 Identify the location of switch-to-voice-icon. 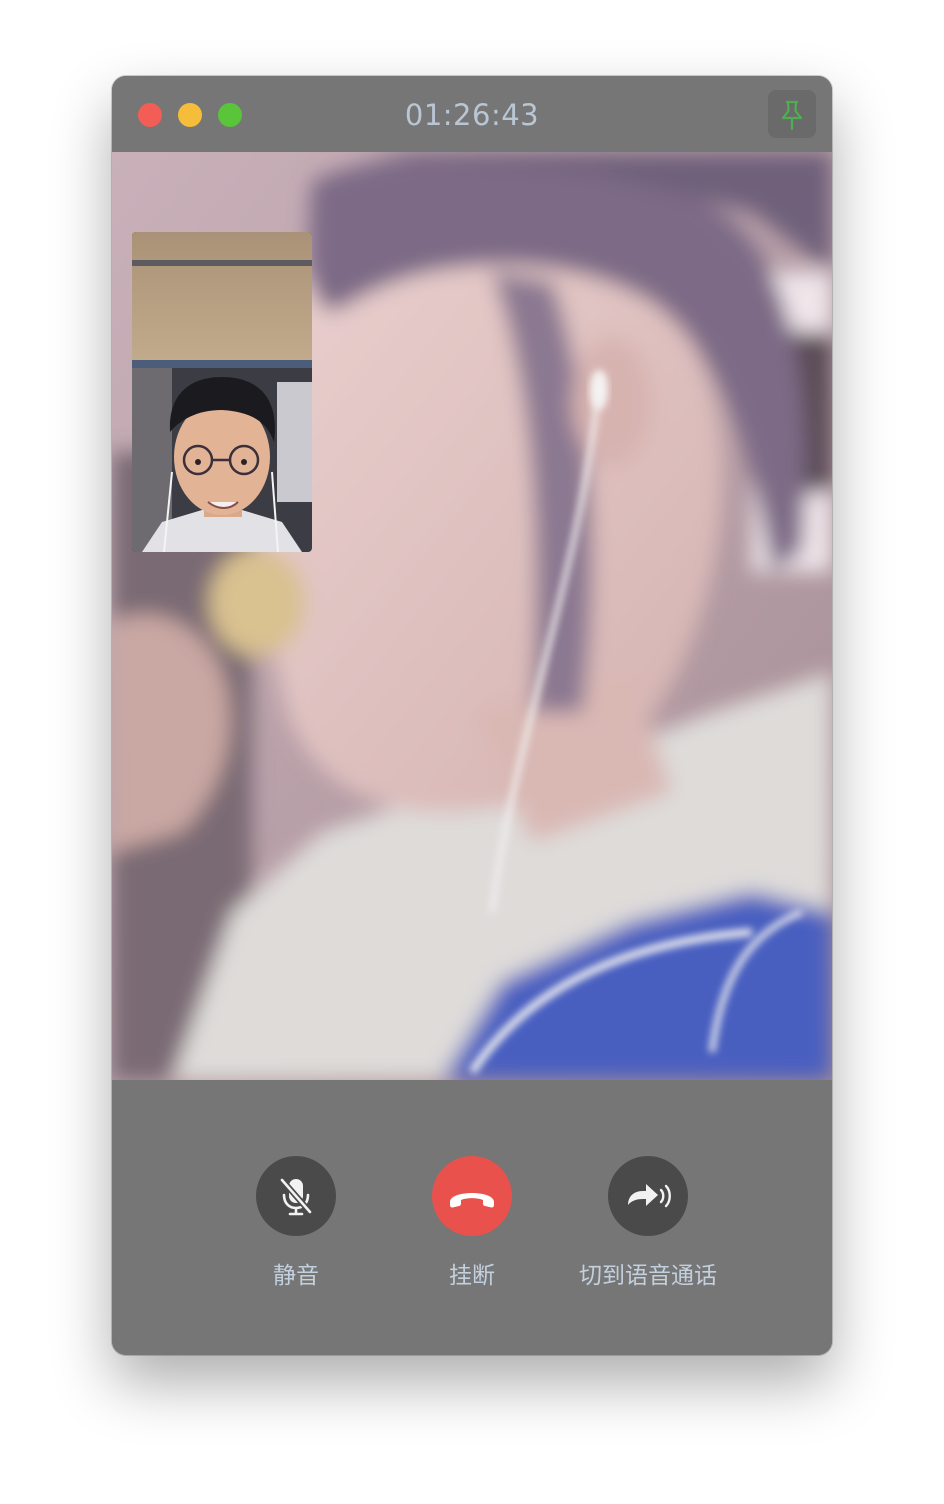
(649, 1196).